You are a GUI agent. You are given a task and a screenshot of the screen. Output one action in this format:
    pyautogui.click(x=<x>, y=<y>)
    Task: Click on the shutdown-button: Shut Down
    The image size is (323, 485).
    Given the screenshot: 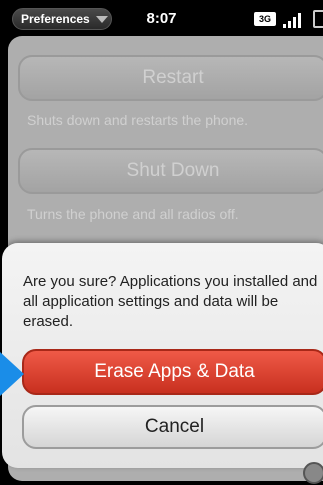 What is the action you would take?
    pyautogui.click(x=170, y=171)
    